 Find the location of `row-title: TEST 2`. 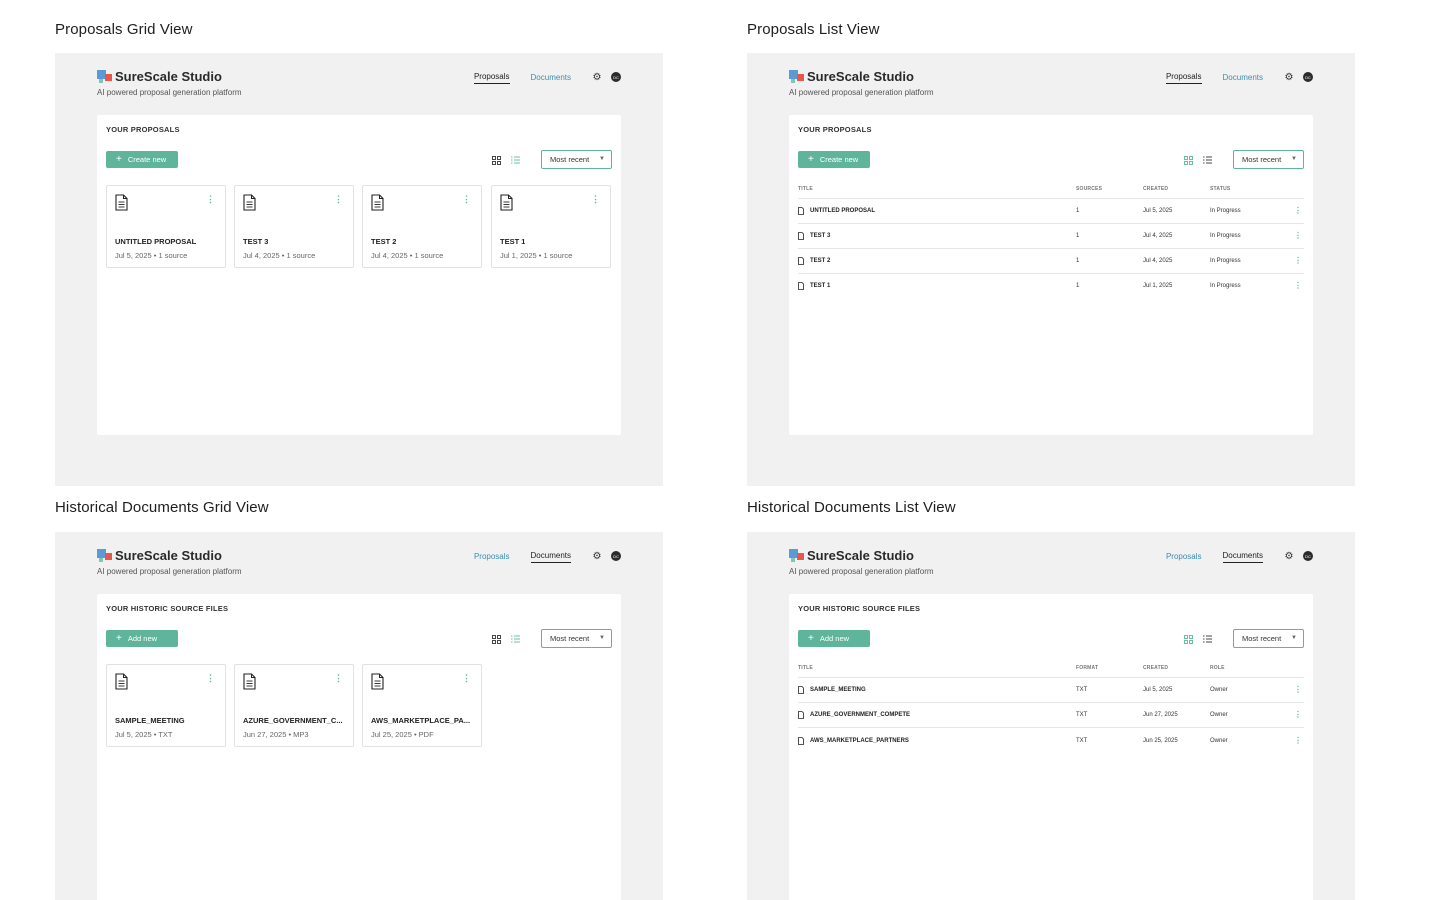

row-title: TEST 2 is located at coordinates (820, 261).